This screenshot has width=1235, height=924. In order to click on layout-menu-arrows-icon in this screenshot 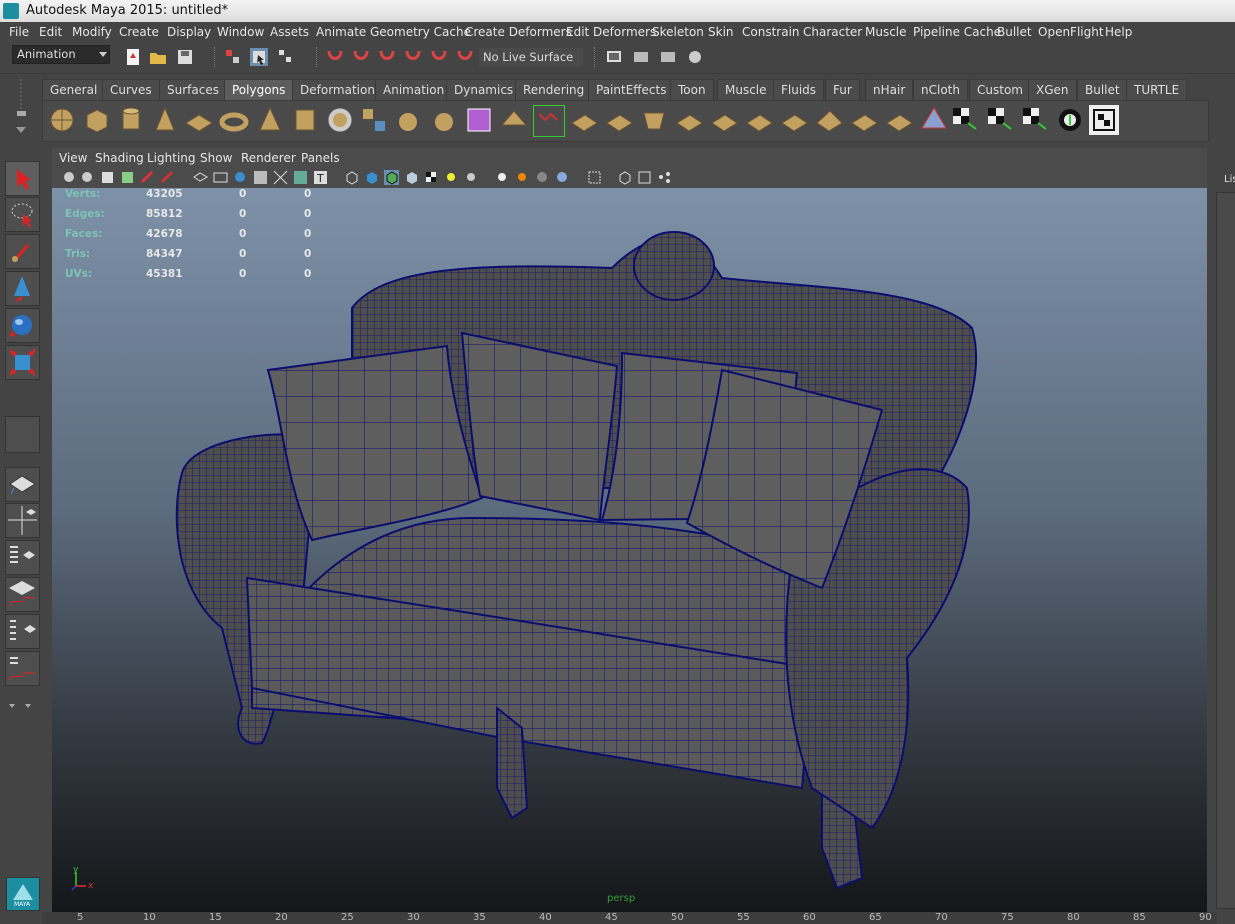, I will do `click(21, 706)`.